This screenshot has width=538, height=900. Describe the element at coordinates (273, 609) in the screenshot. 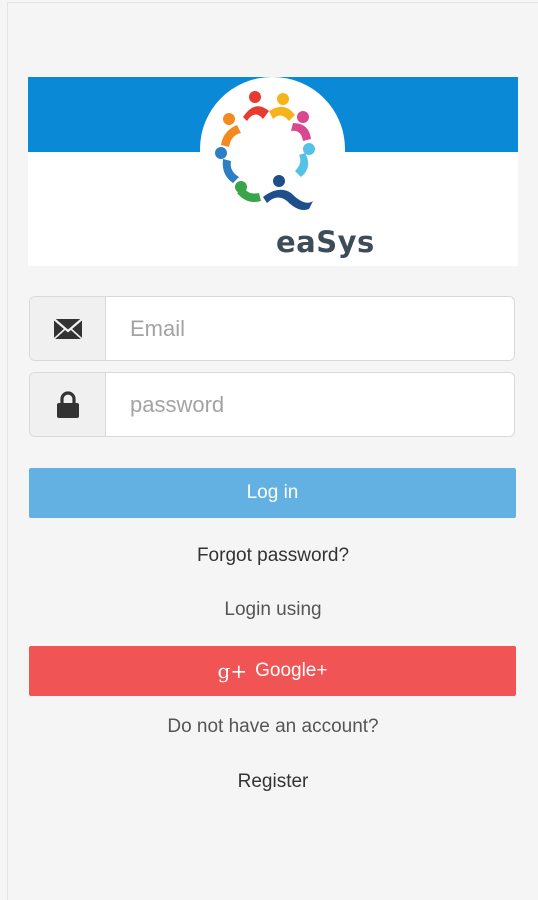

I see `login-using-label: Login using` at that location.